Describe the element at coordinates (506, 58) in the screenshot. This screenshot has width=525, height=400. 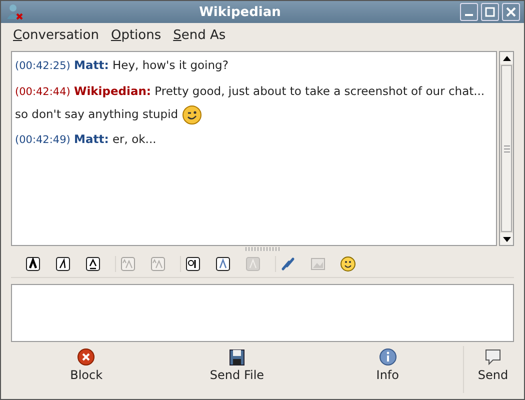
I see `scroll-up-arrow-icon` at that location.